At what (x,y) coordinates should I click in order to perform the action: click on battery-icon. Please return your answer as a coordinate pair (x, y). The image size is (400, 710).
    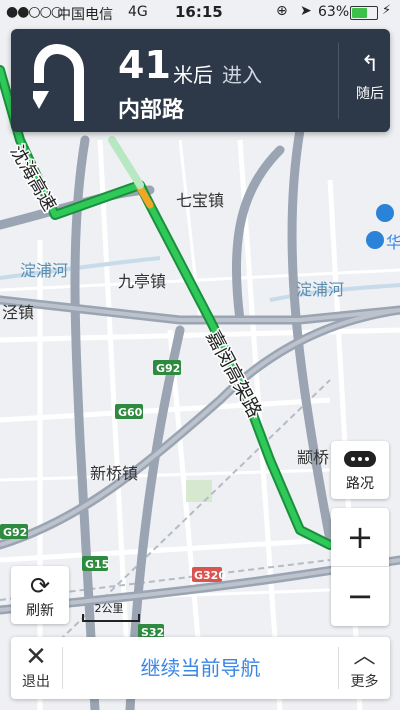
    Looking at the image, I should click on (364, 13).